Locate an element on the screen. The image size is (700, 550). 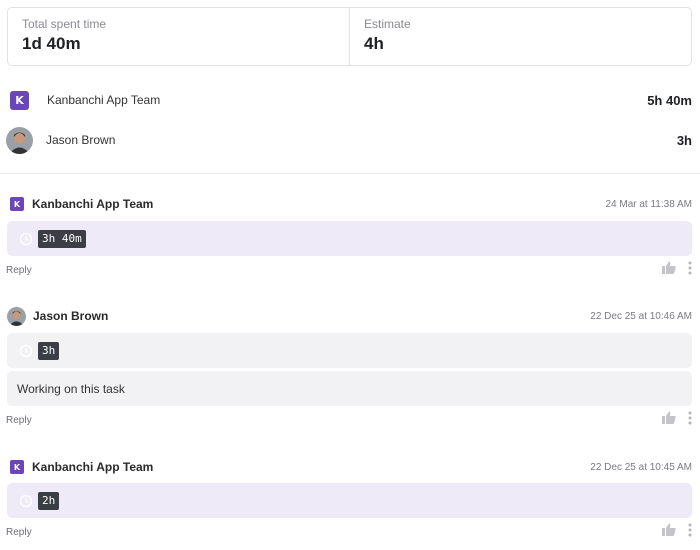
comment-bubble: 2h is located at coordinates (349, 500).